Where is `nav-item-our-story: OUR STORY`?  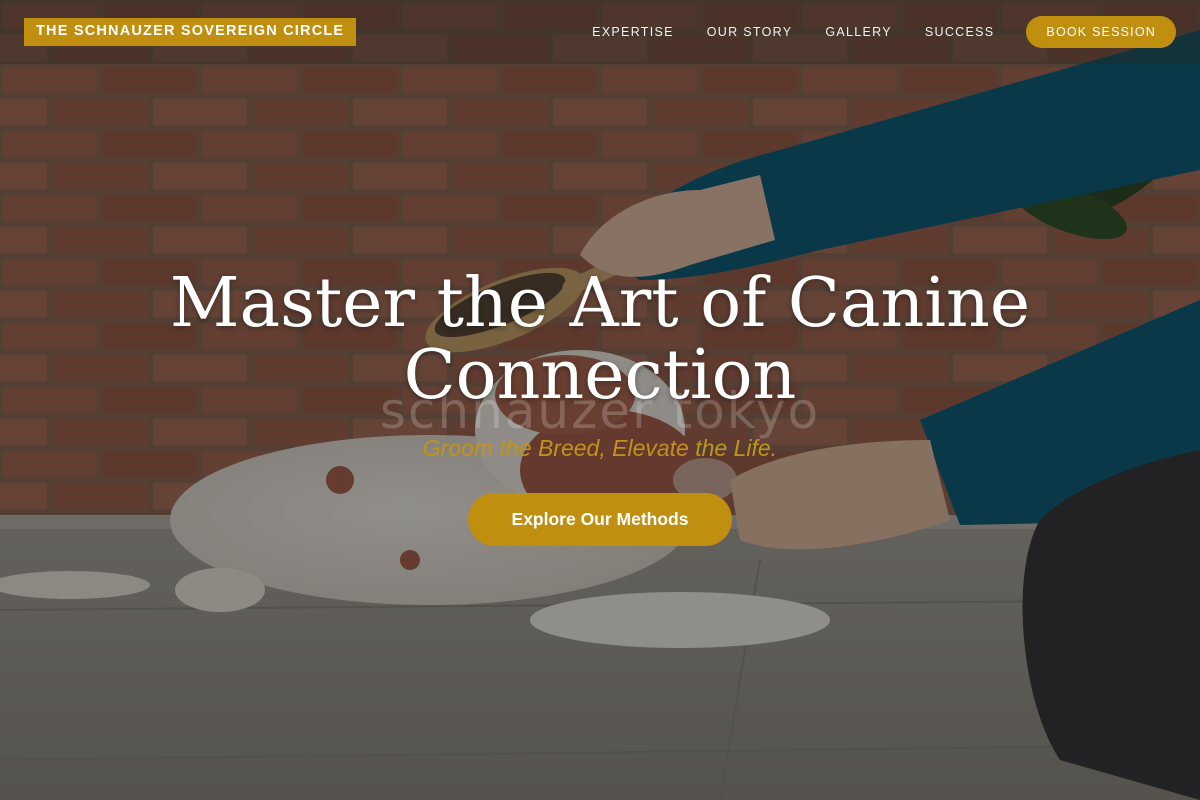 nav-item-our-story: OUR STORY is located at coordinates (750, 32).